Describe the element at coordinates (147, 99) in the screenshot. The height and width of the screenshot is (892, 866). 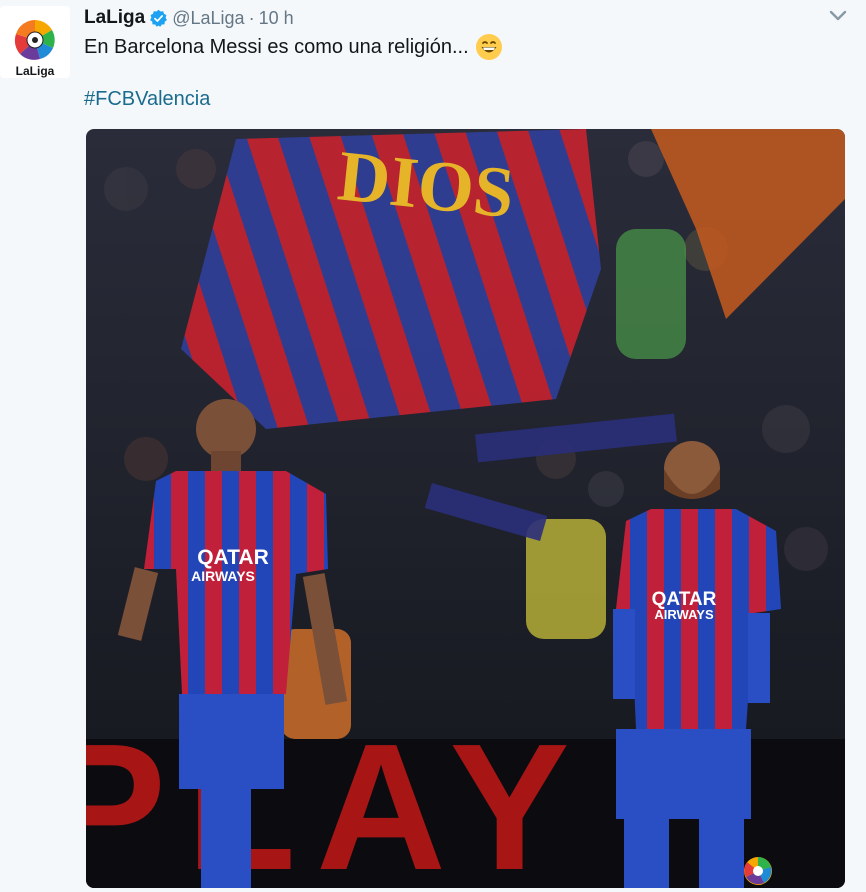
I see `hashtag-link: #FCBValencia` at that location.